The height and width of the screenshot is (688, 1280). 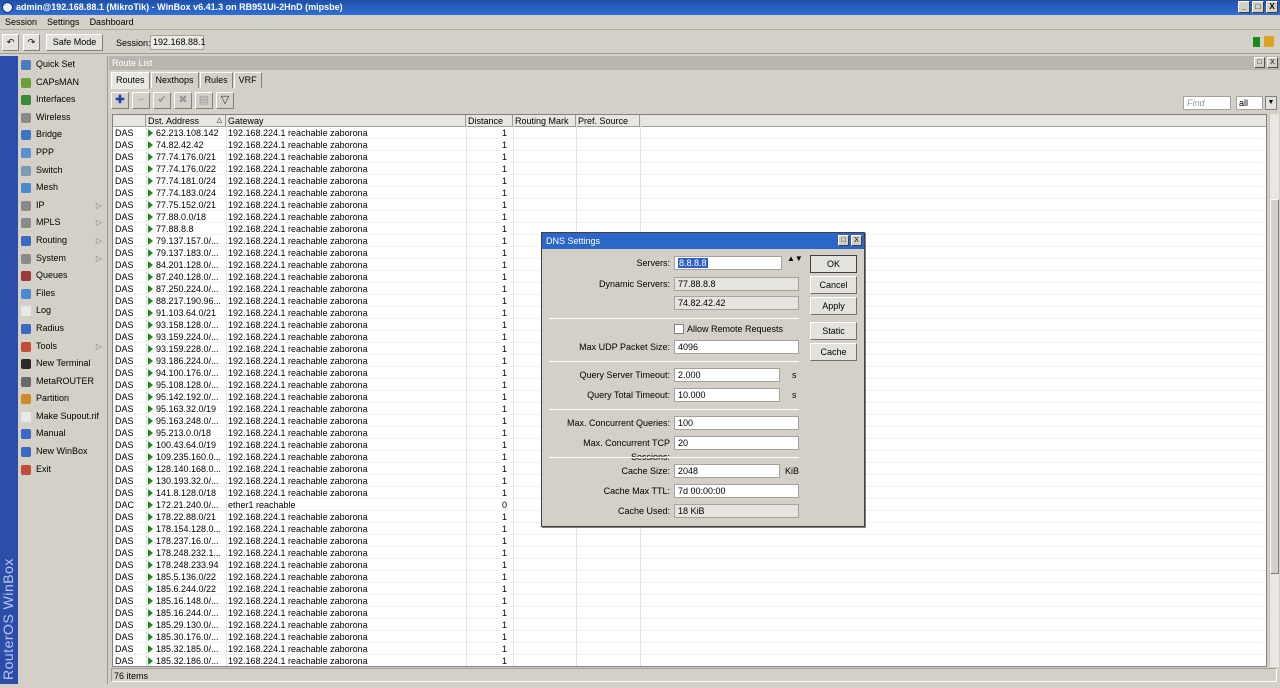 What do you see at coordinates (1259, 62) in the screenshot?
I see `route-list-maximize-button: □` at bounding box center [1259, 62].